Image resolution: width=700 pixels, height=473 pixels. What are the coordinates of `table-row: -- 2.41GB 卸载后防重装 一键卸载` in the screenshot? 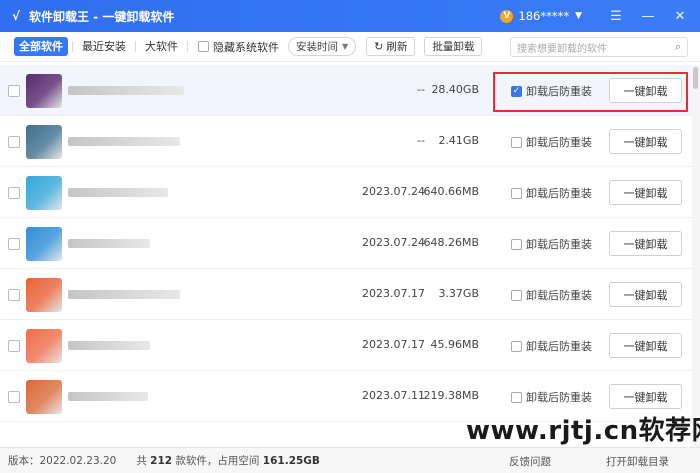 It's located at (346, 141).